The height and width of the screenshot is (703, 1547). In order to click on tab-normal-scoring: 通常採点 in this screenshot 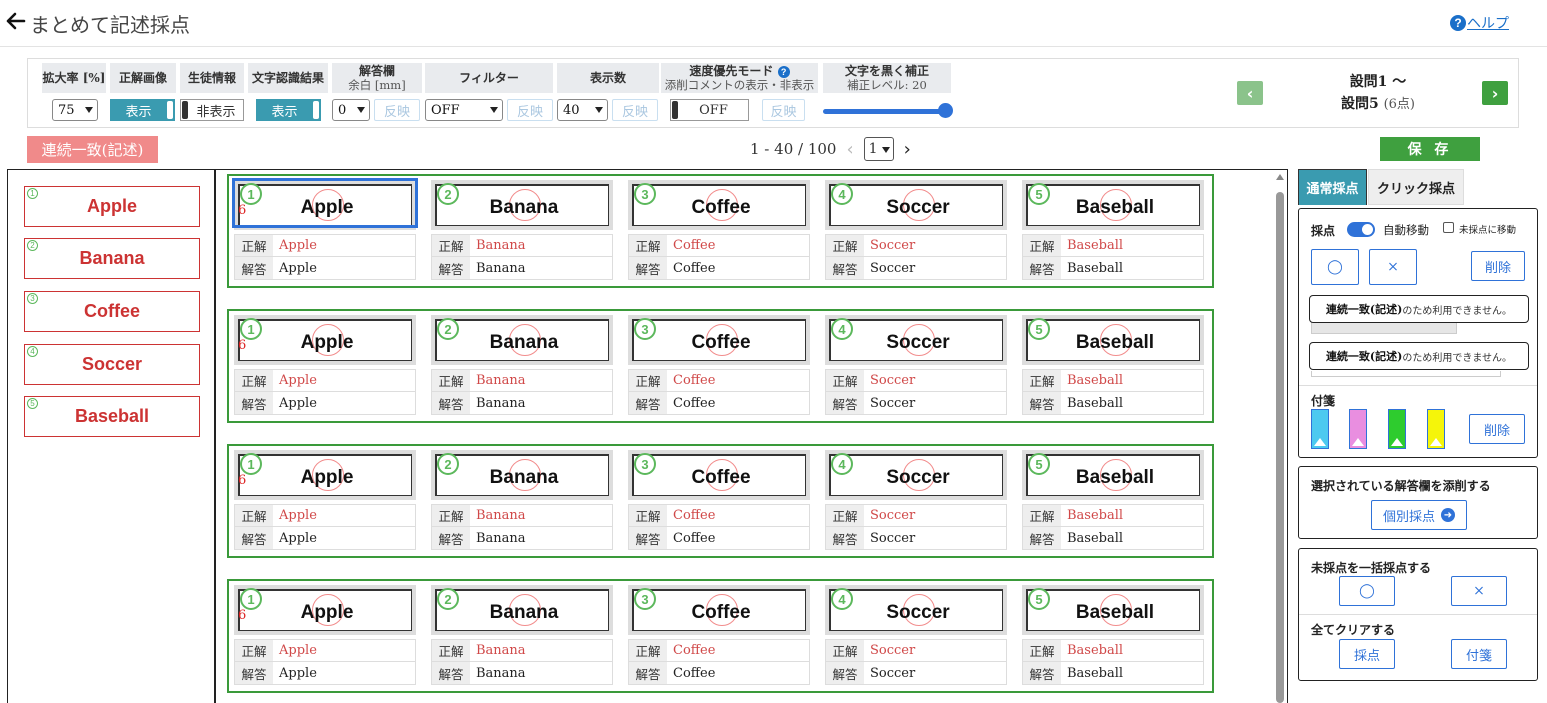, I will do `click(1332, 187)`.